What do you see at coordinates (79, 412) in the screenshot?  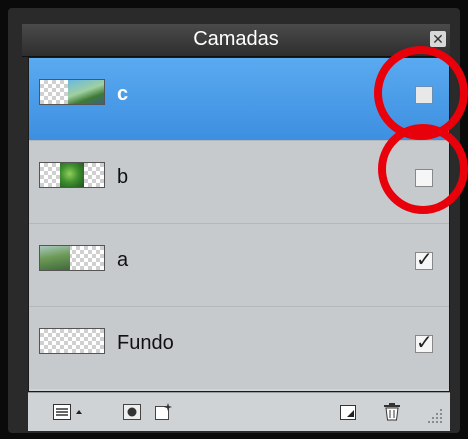 I see `dropdown-arrow-icon` at bounding box center [79, 412].